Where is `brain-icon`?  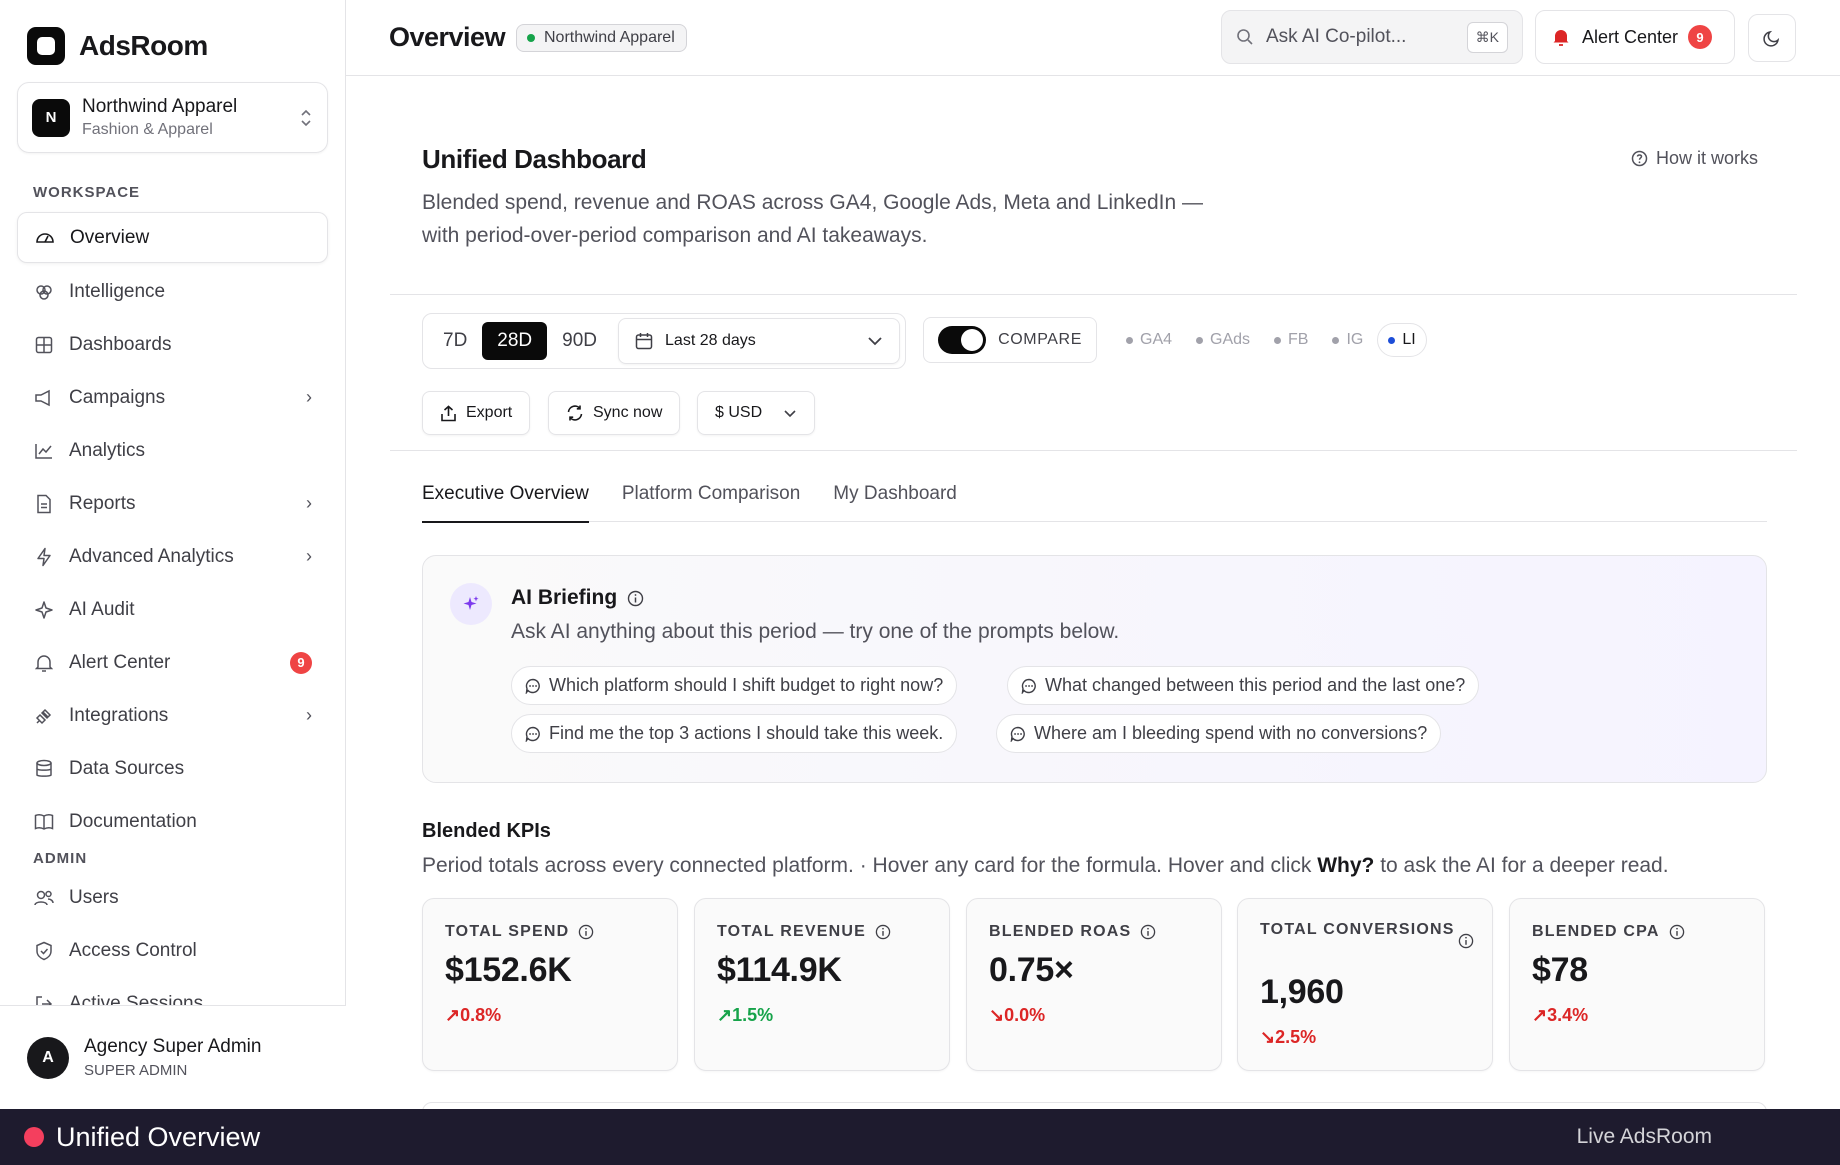
brain-icon is located at coordinates (44, 292).